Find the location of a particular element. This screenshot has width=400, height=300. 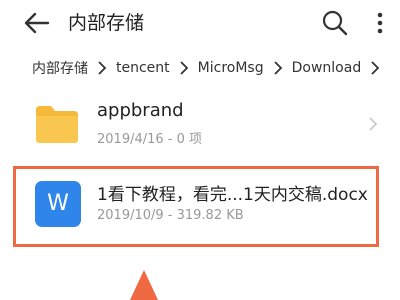

more-options-button is located at coordinates (380, 23).